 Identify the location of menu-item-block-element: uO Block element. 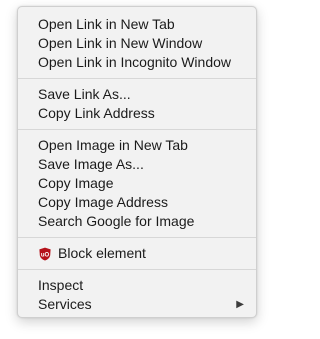
(137, 253).